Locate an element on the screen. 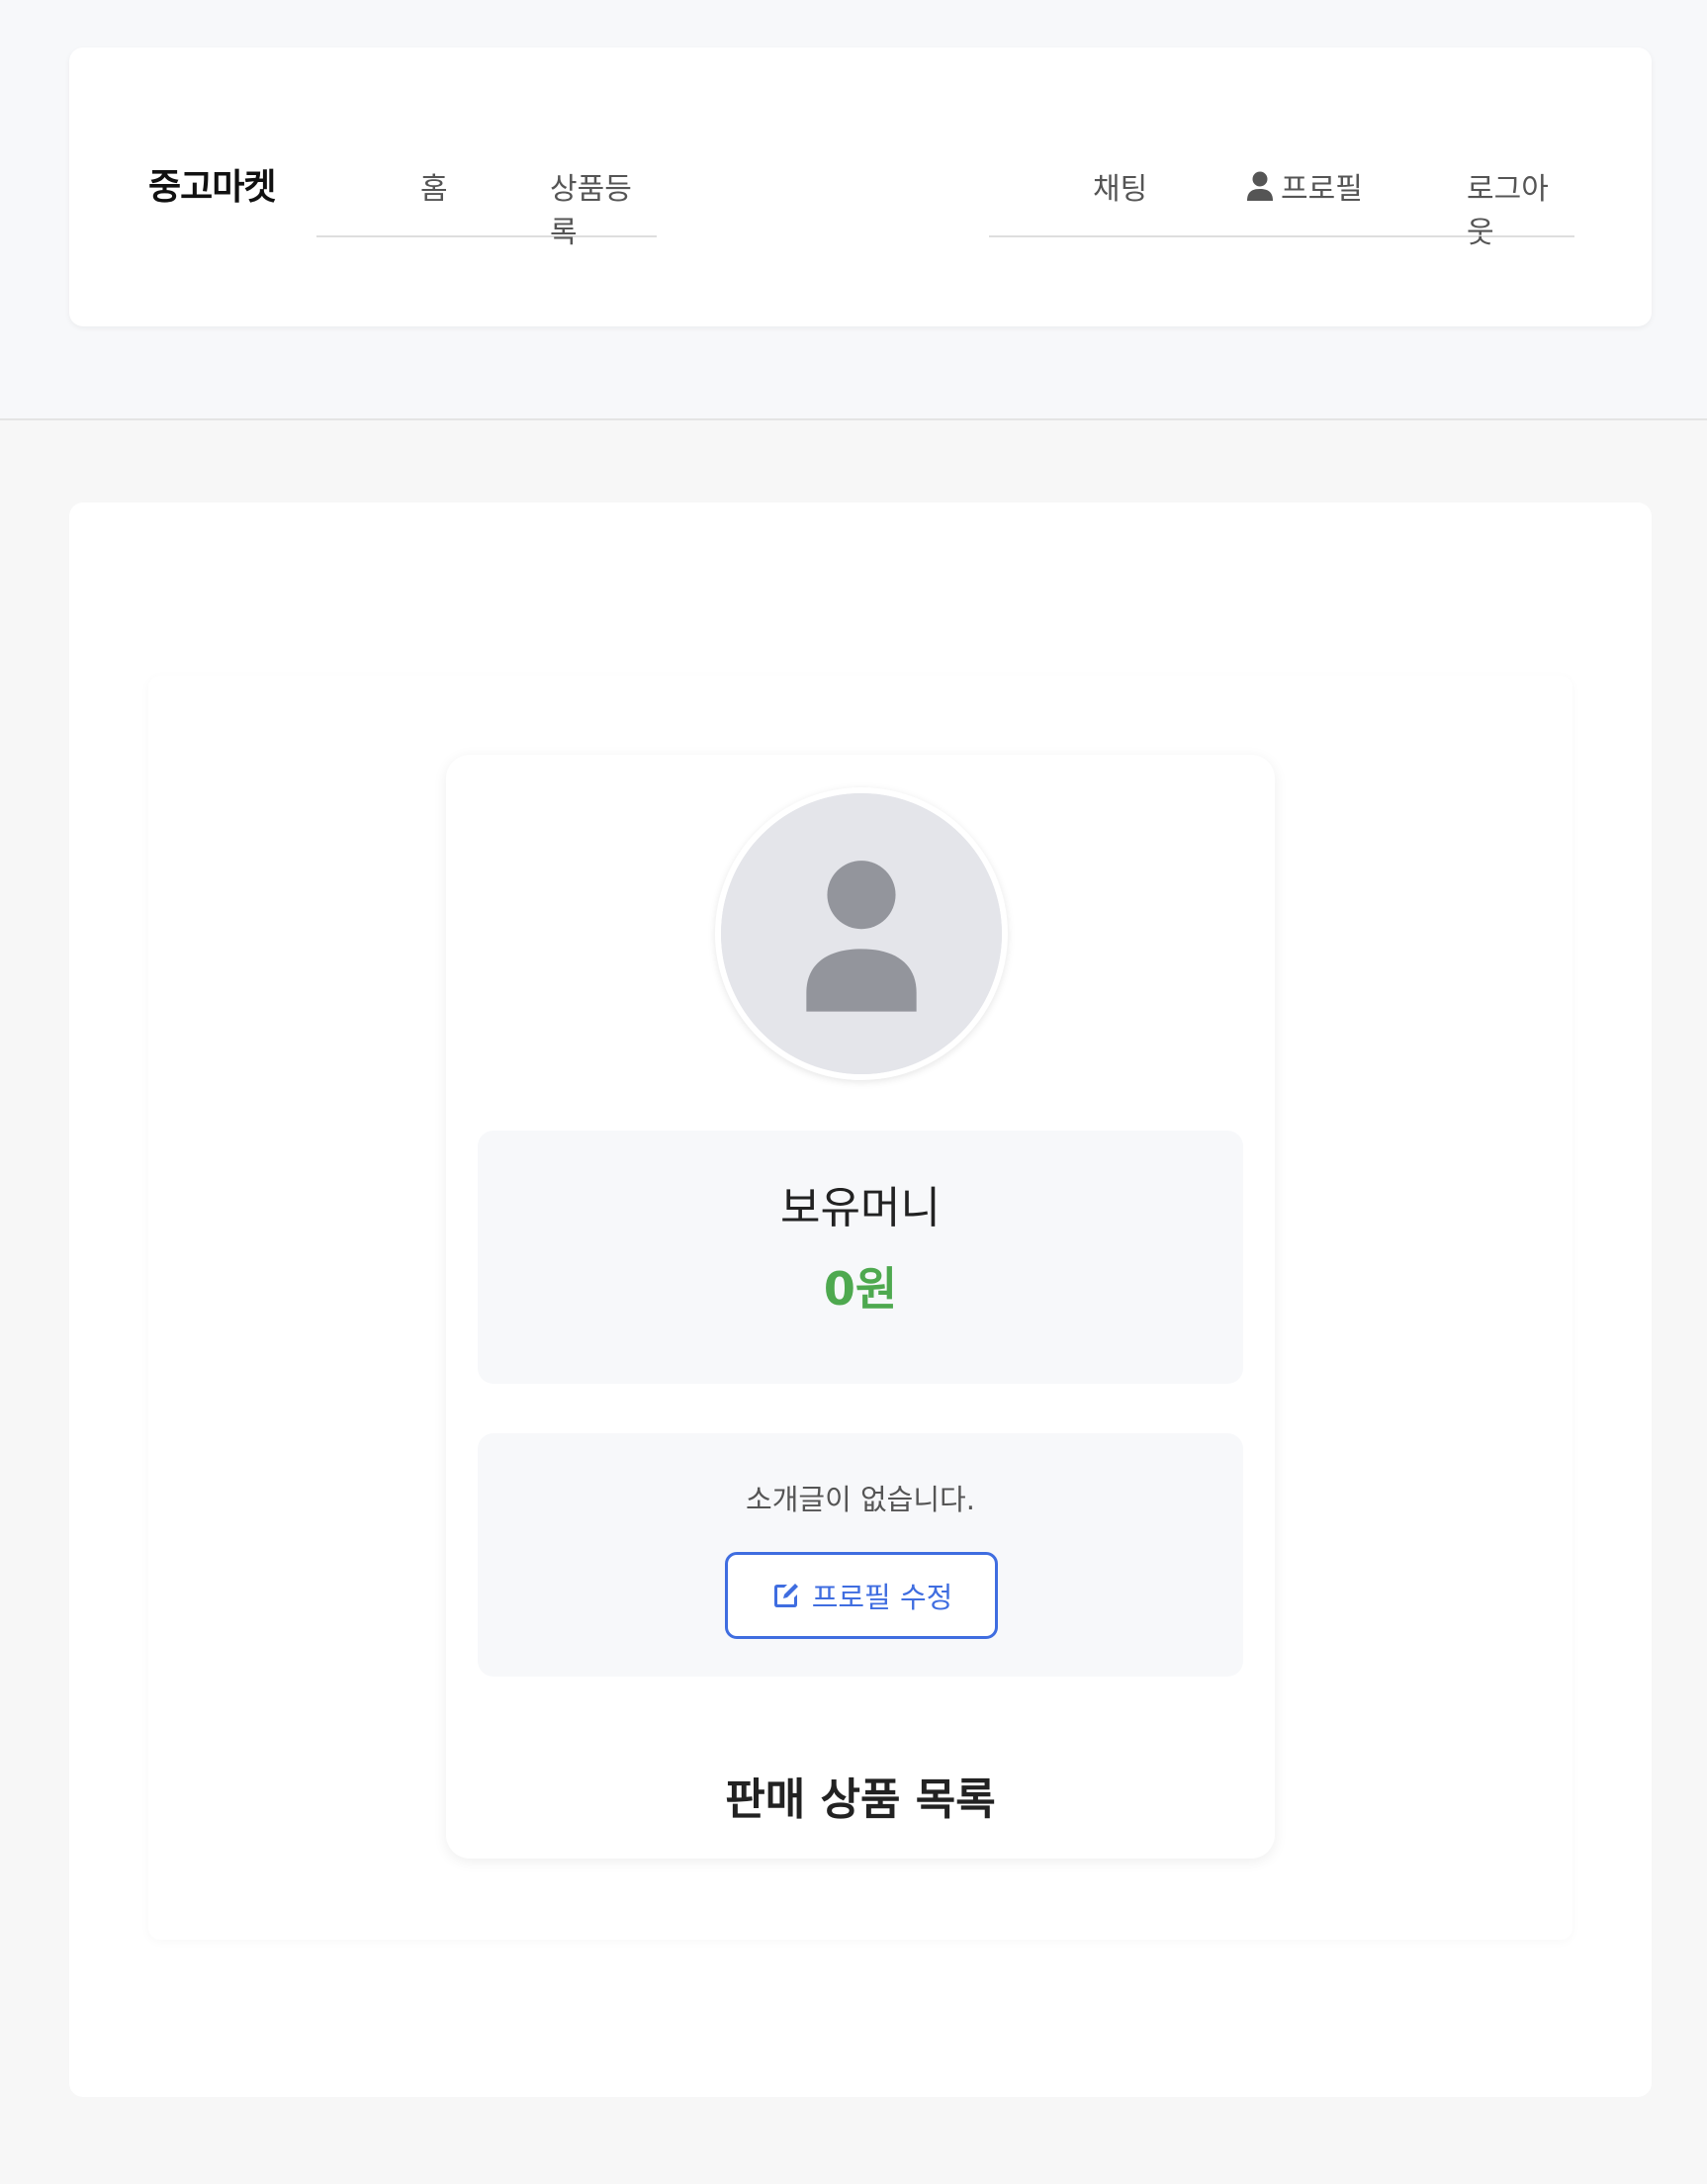 Image resolution: width=1707 pixels, height=2184 pixels. intro-text: 소개글이 없습니다. is located at coordinates (861, 1499).